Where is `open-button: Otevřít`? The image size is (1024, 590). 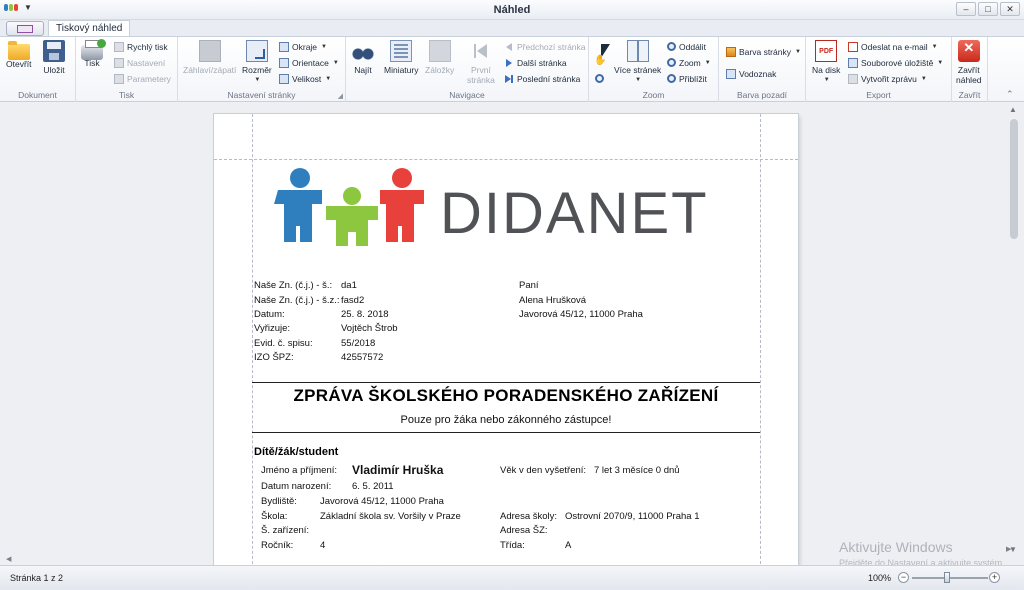
open-button: Otevřít is located at coordinates (19, 54).